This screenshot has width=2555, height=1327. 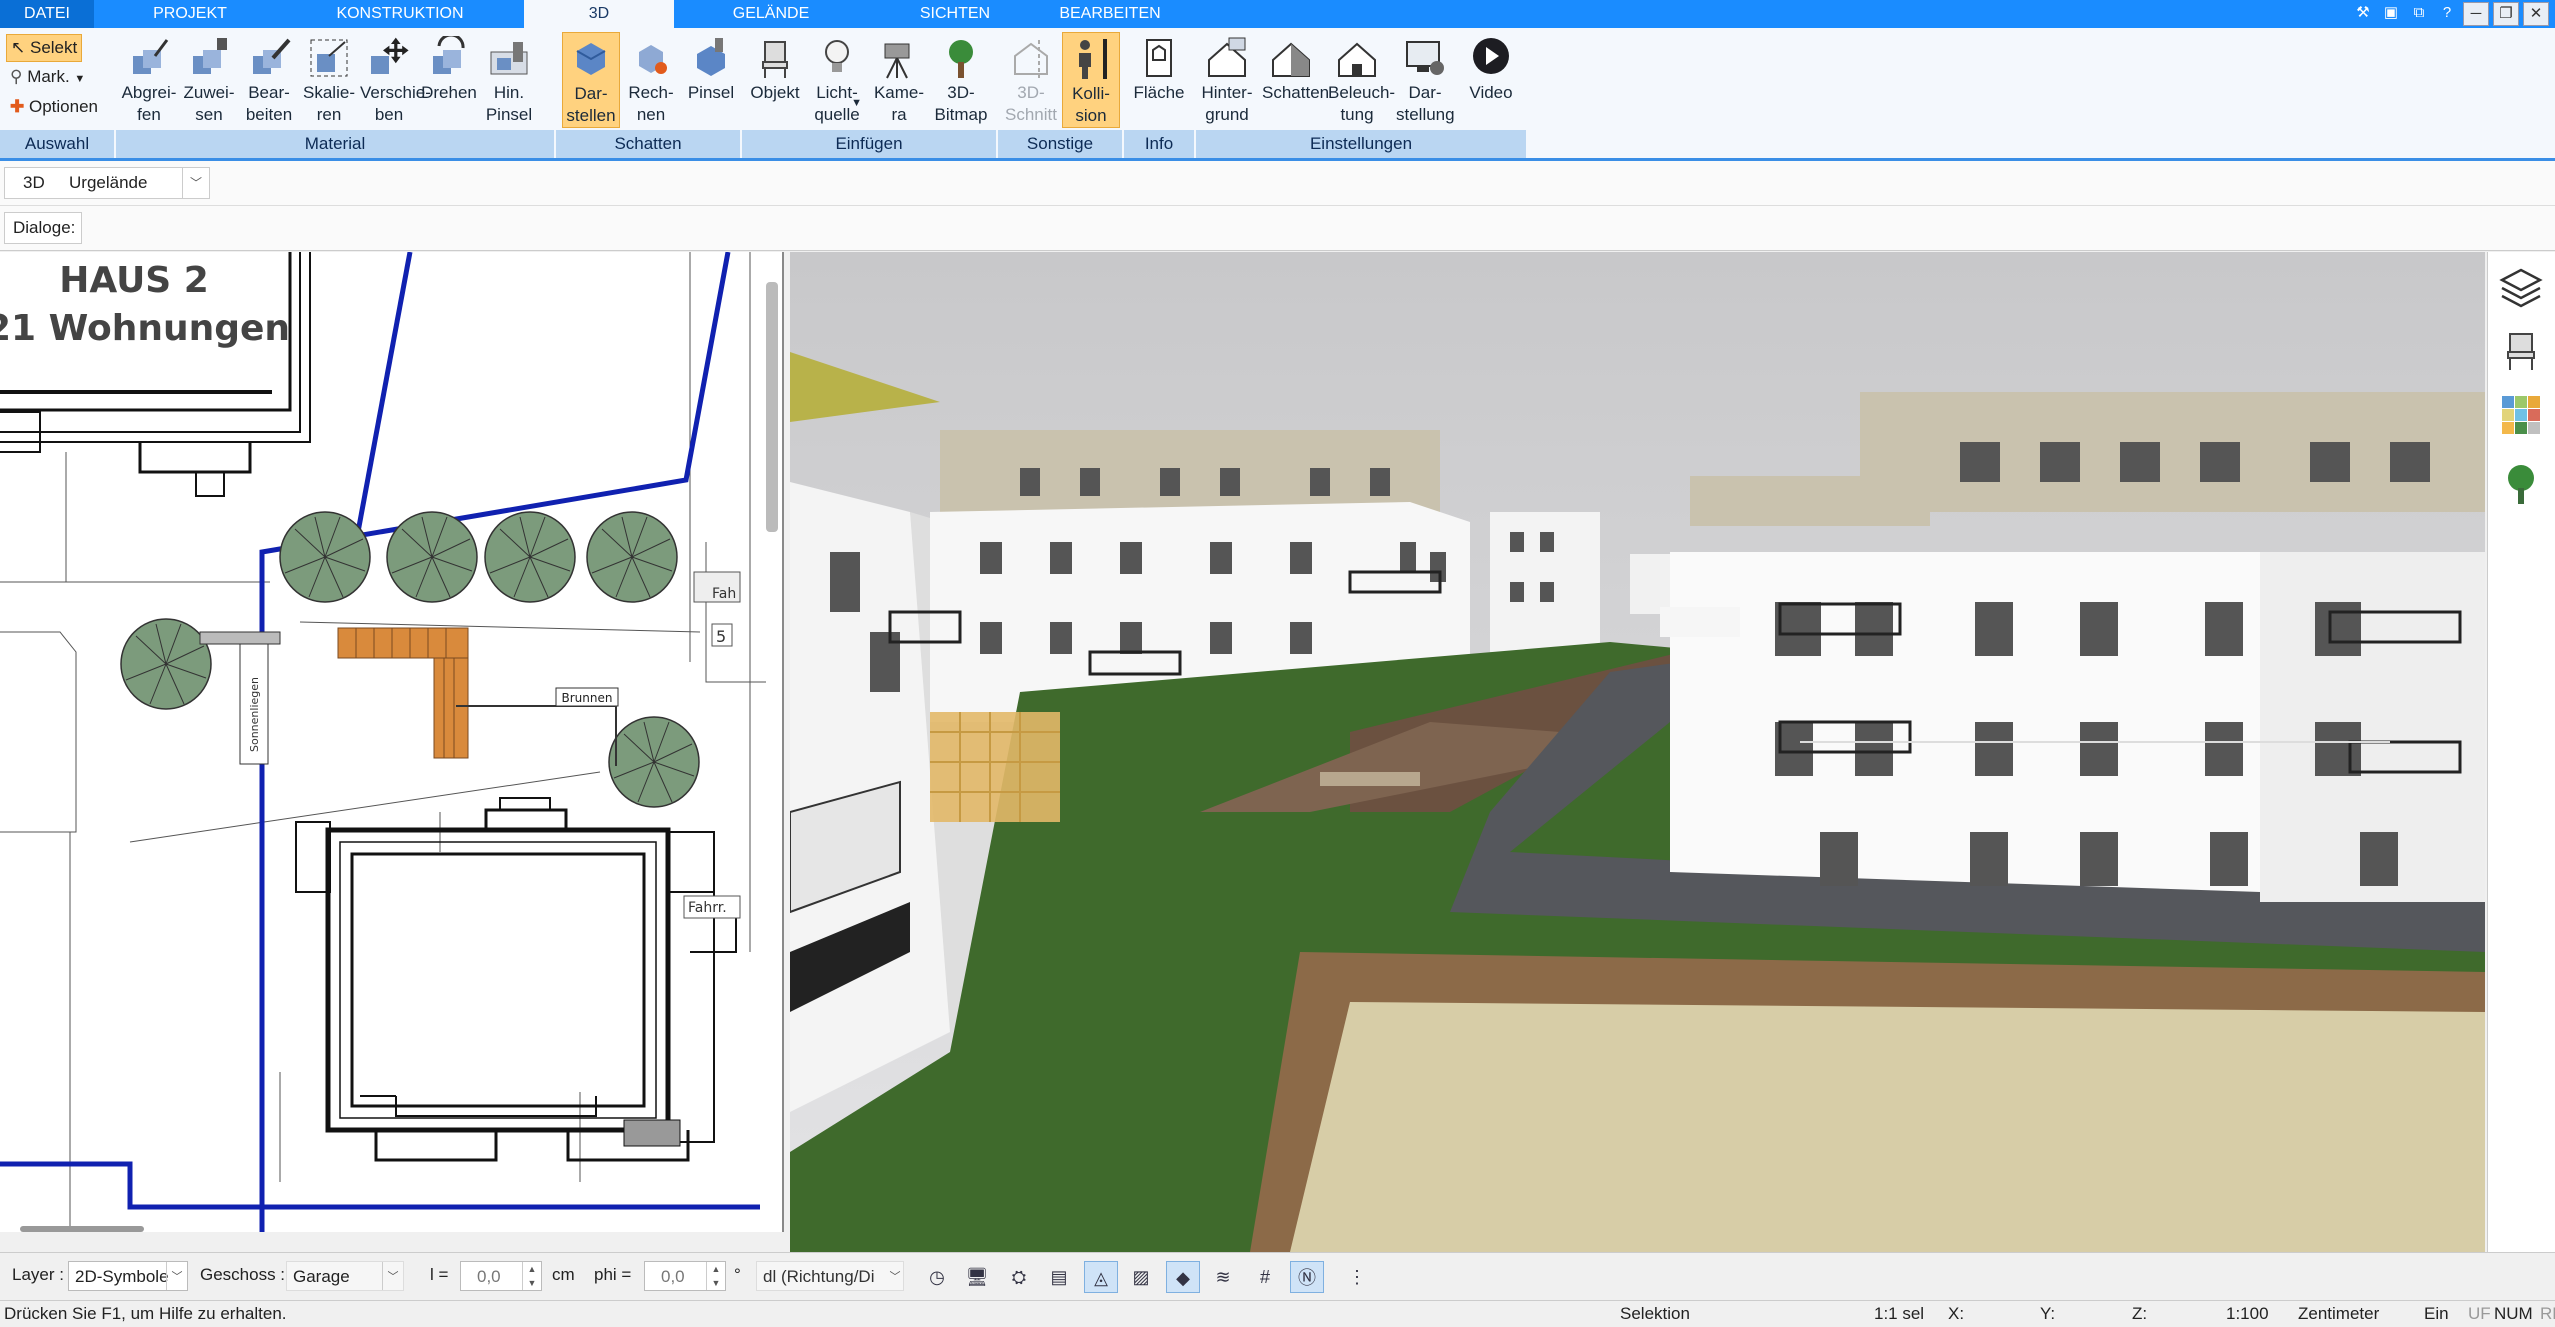 I want to click on clock-icon: ◷, so click(x=937, y=1277).